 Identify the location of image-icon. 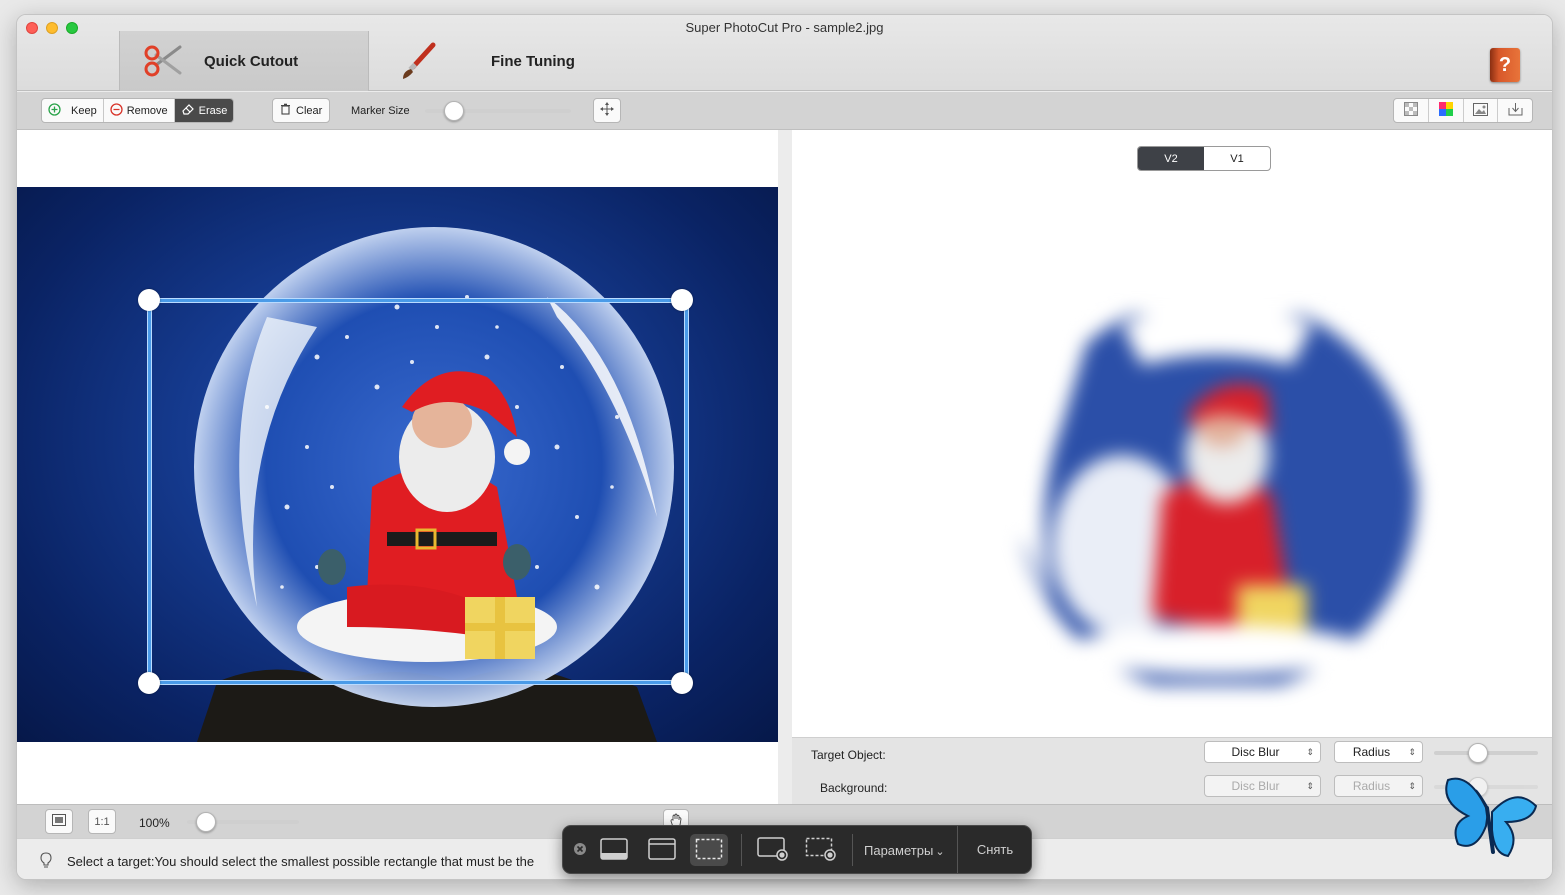
(1480, 110).